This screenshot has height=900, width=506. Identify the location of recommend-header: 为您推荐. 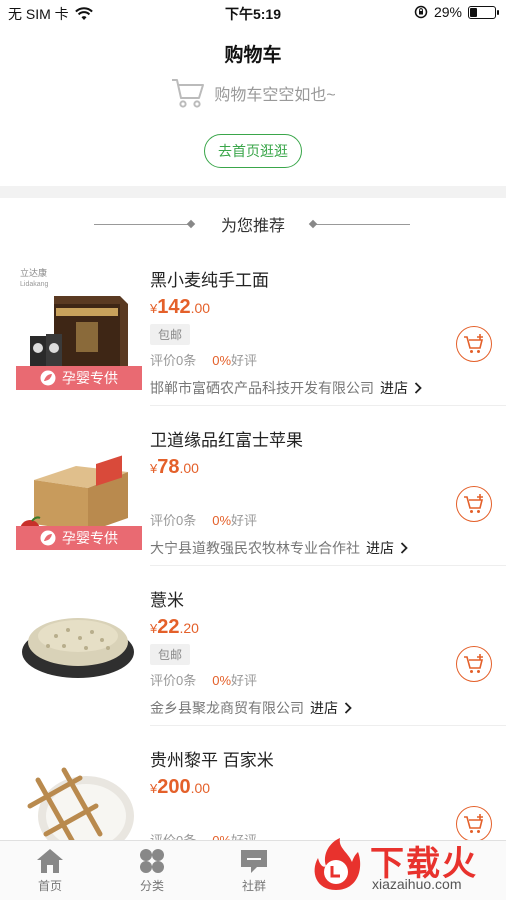
(253, 224).